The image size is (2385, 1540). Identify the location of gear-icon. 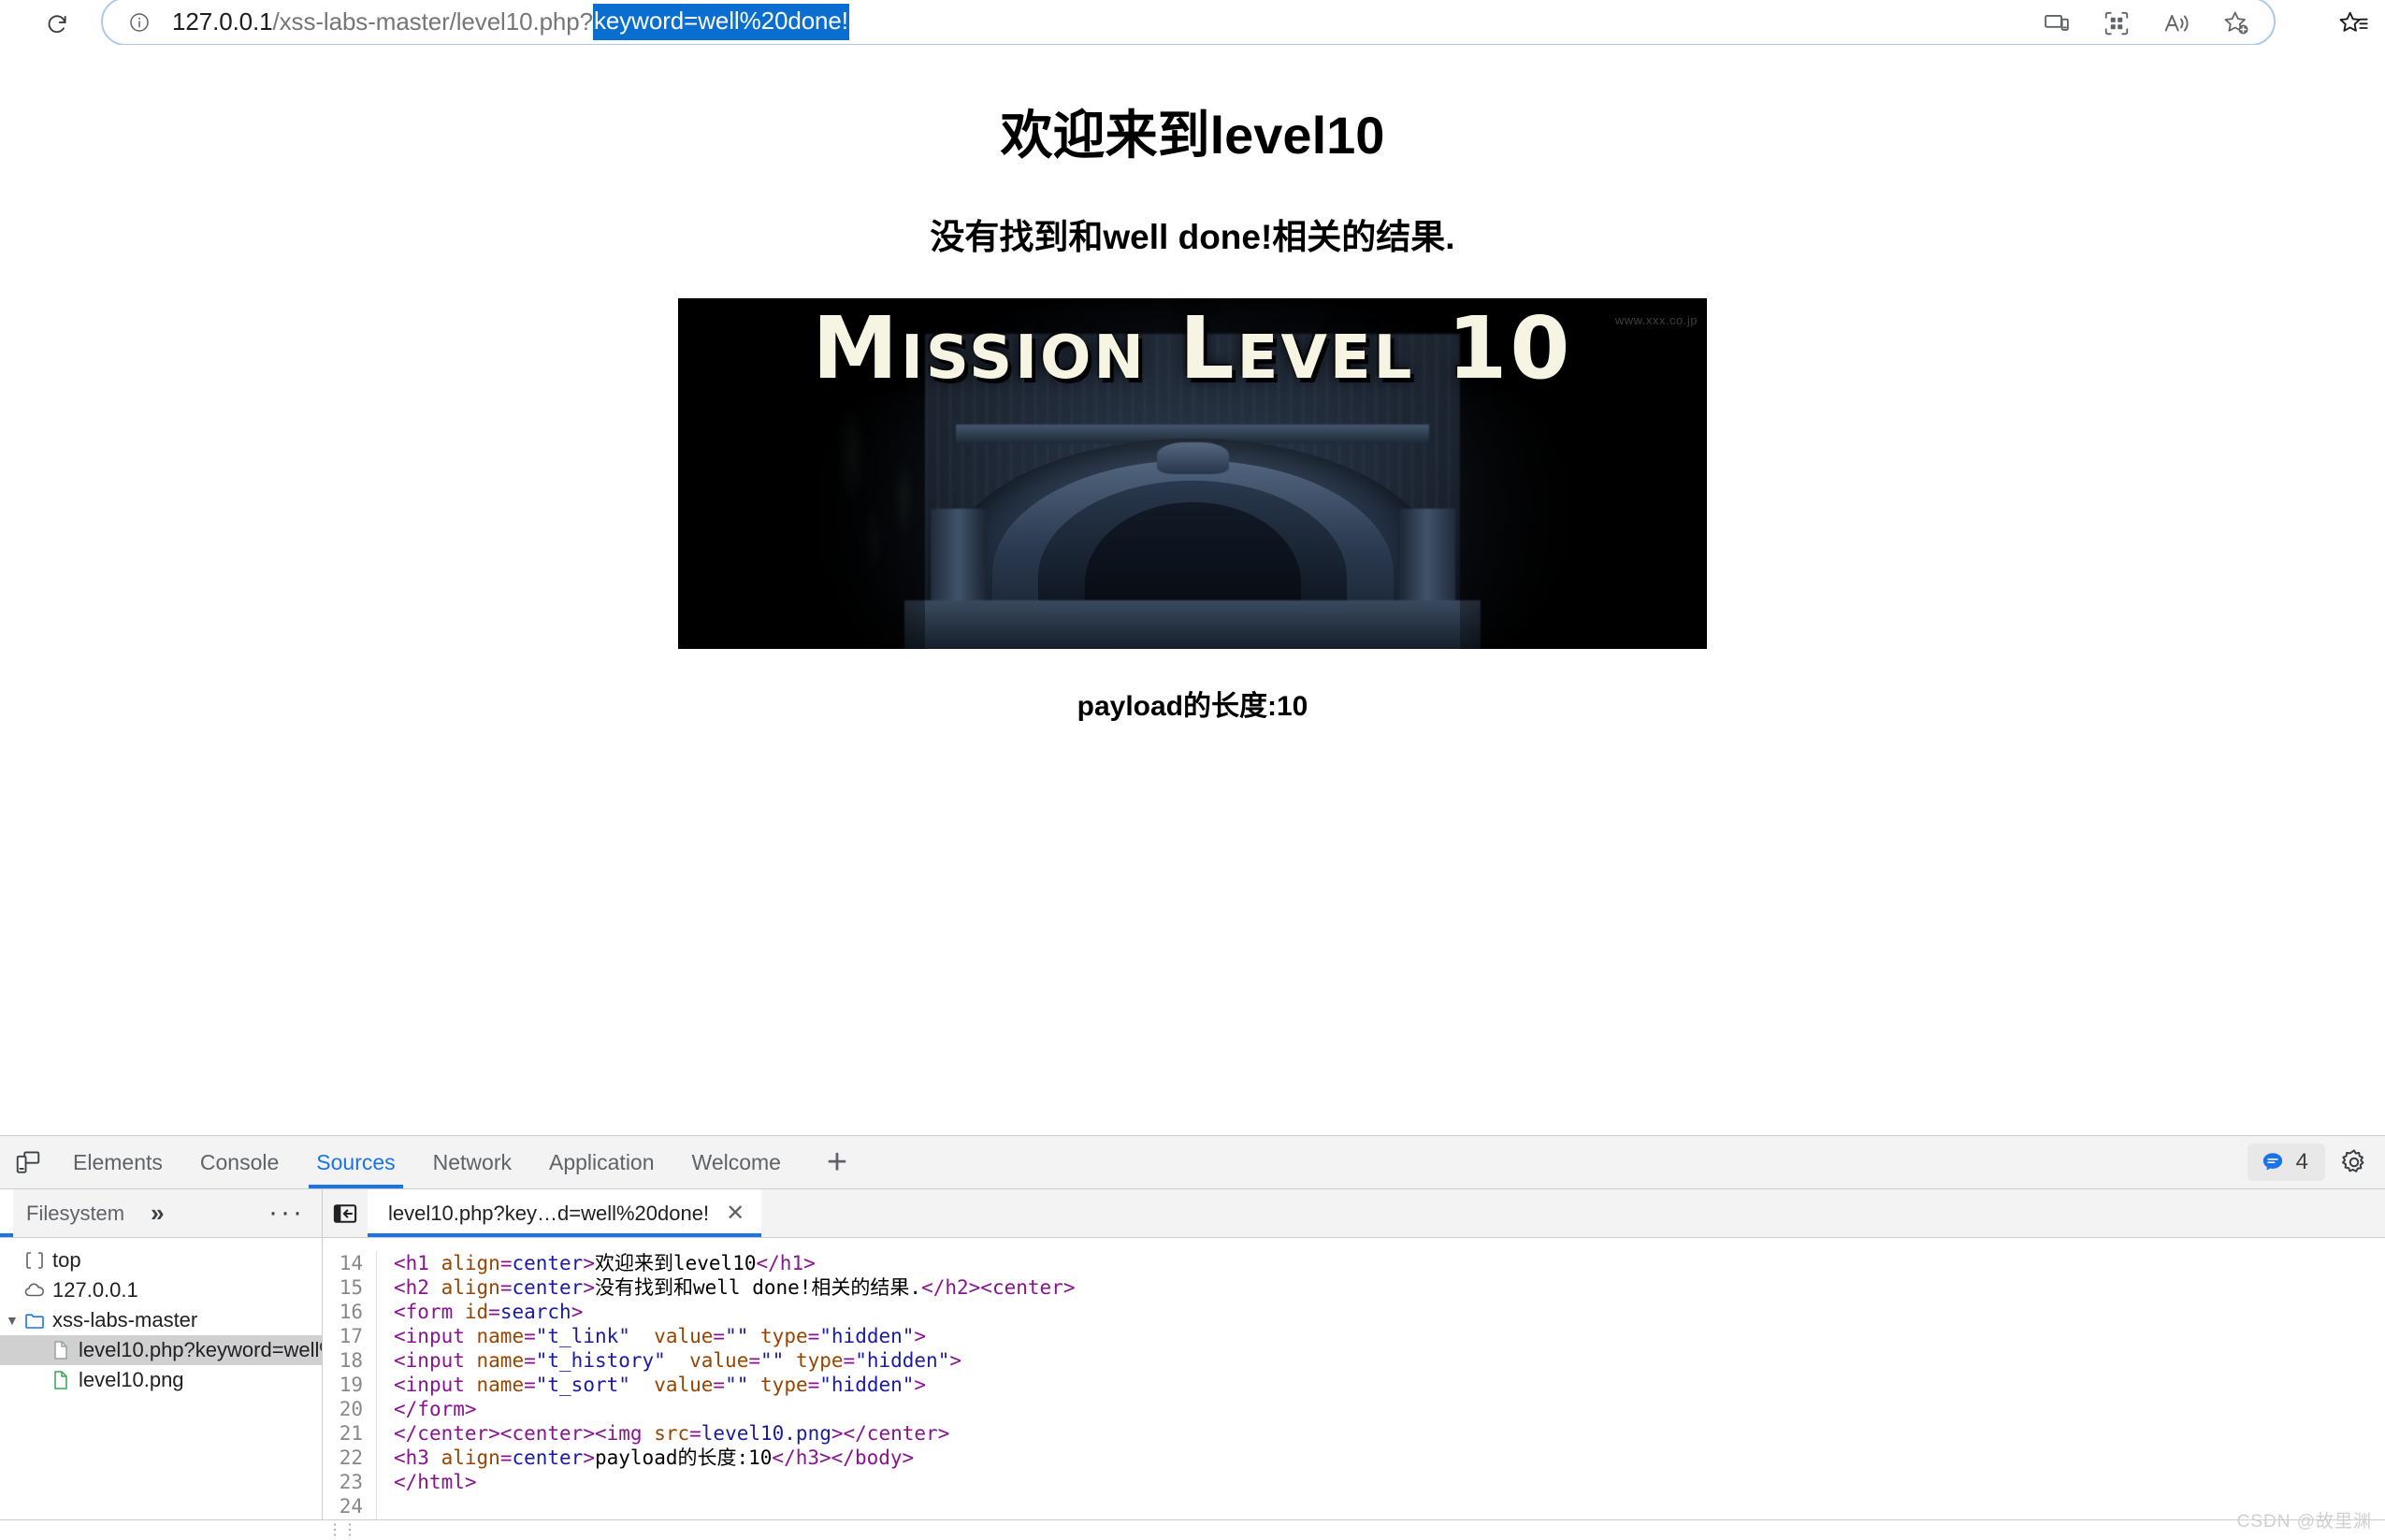
(2354, 1162).